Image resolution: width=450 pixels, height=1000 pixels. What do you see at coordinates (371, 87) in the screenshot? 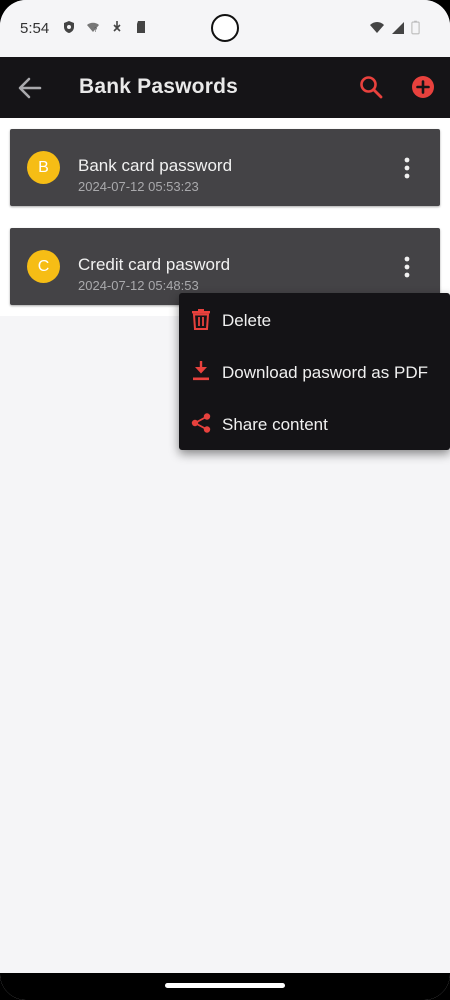
I see `search-icon` at bounding box center [371, 87].